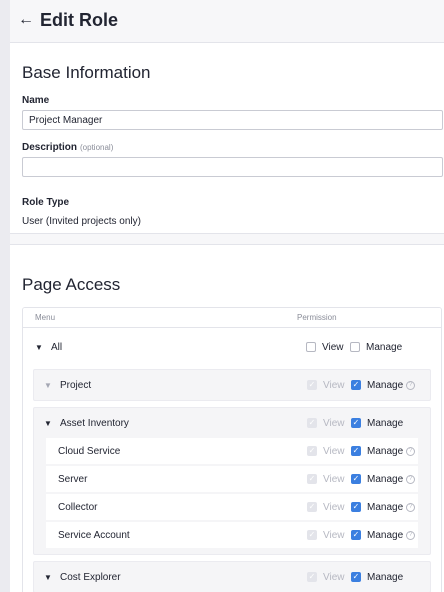 The width and height of the screenshot is (444, 592). I want to click on role-type-label: Role Type, so click(46, 202).